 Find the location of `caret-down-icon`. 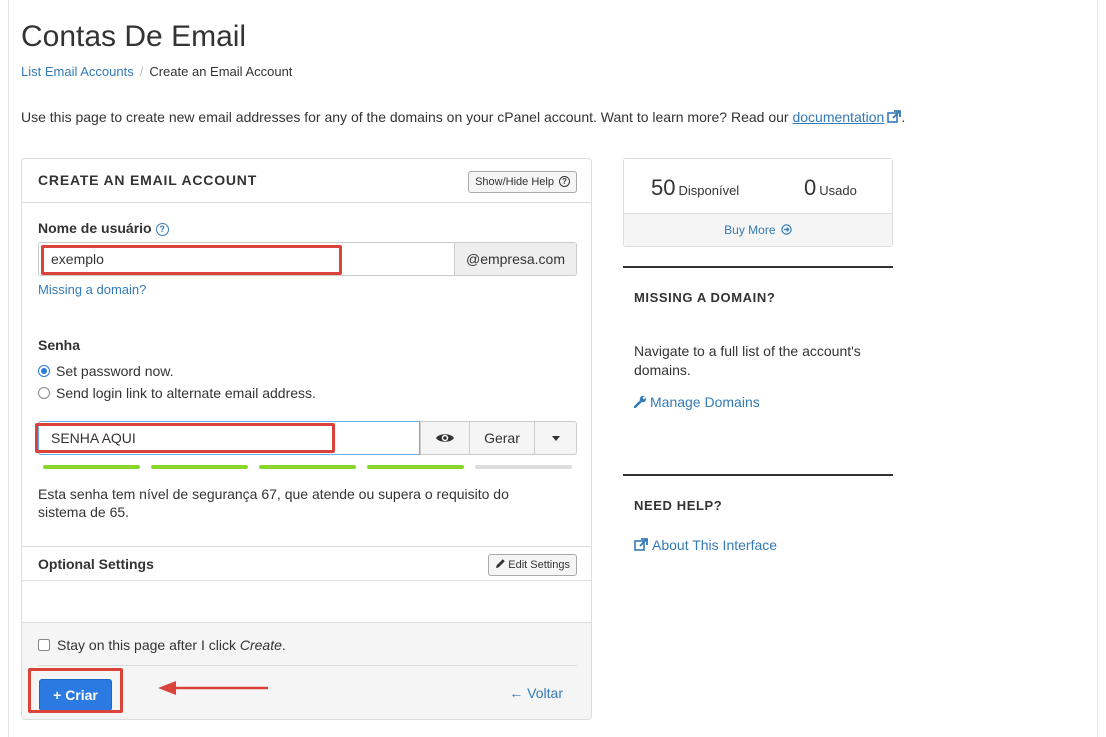

caret-down-icon is located at coordinates (555, 438).